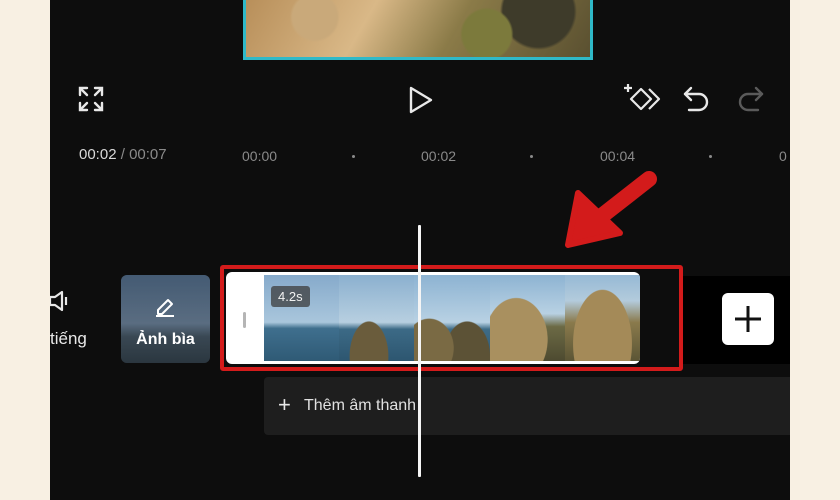 This screenshot has width=840, height=500. Describe the element at coordinates (98, 154) in the screenshot. I see `current-time: 00:02` at that location.